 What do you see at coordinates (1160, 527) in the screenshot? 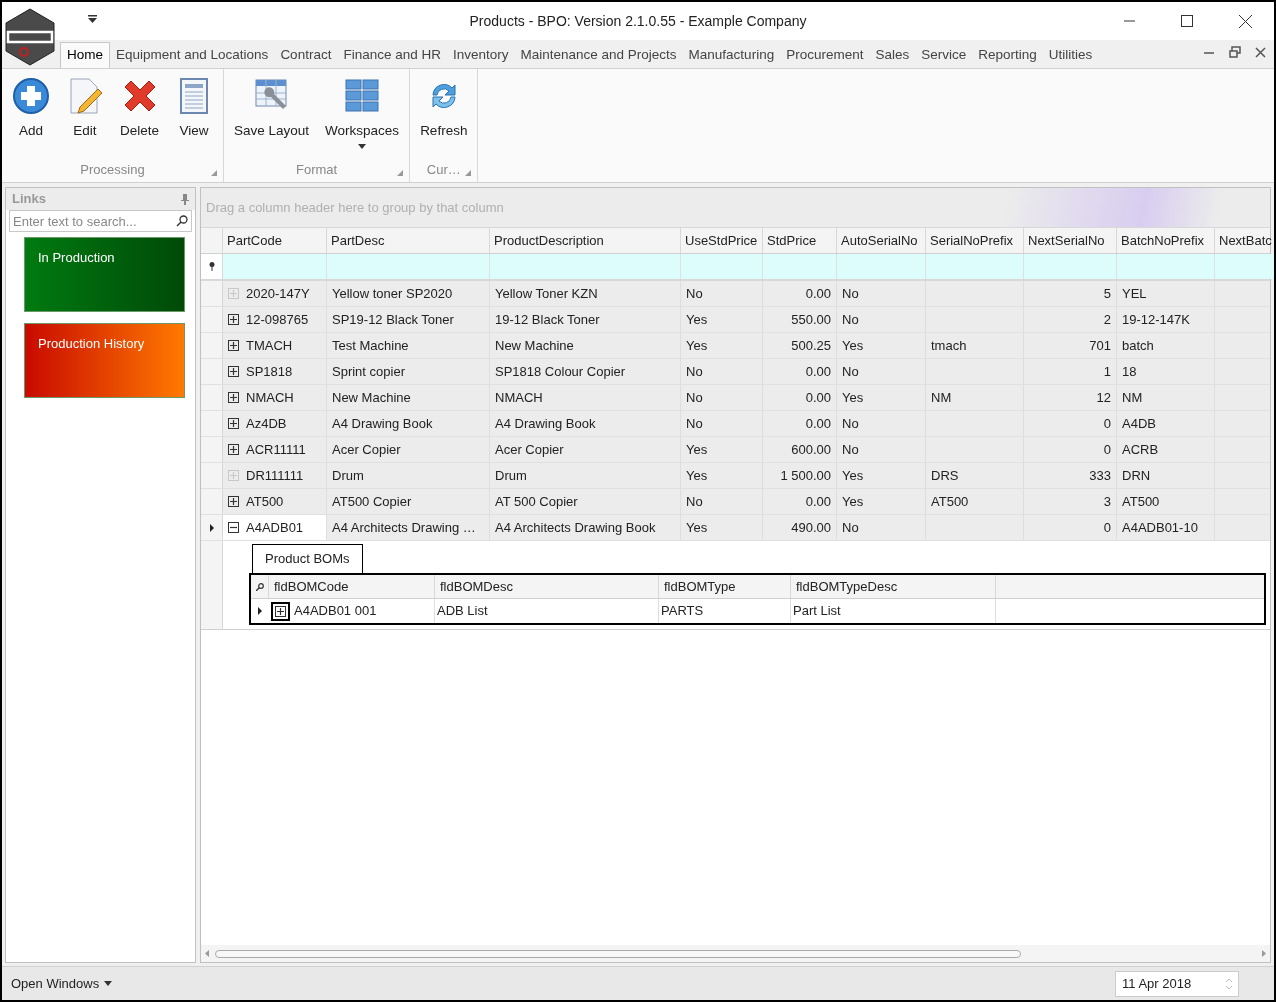
I see `table-cell-text: A4ADB01-10` at bounding box center [1160, 527].